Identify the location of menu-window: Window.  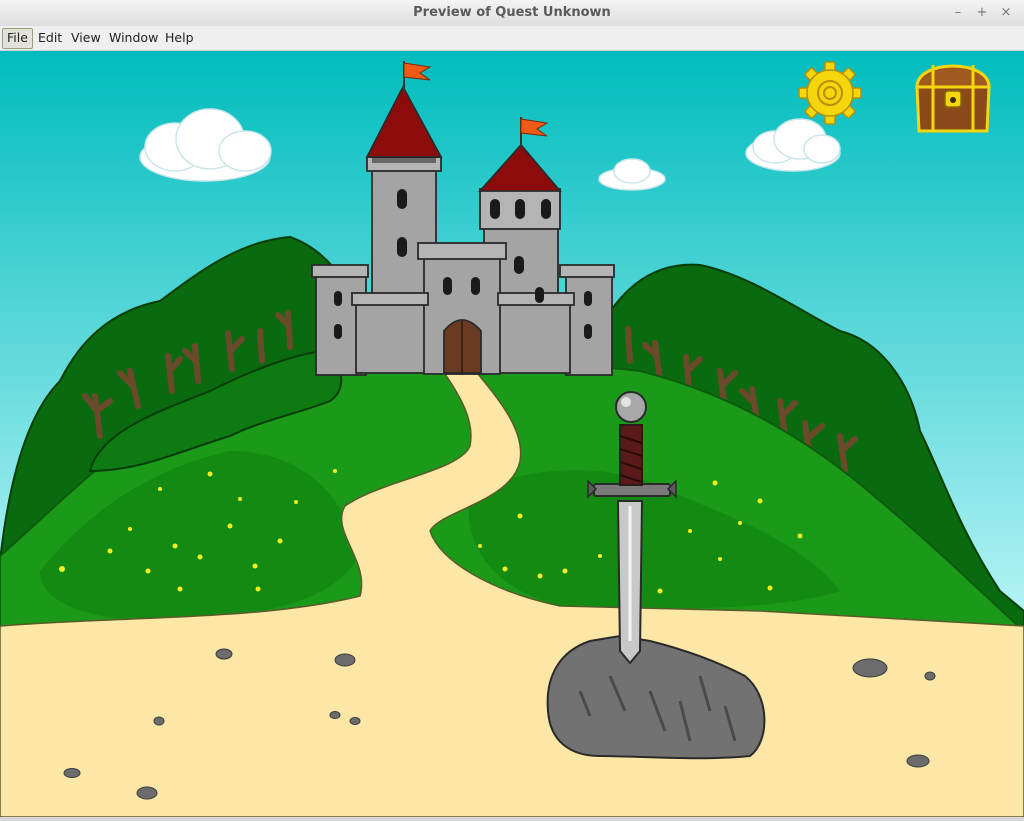
(133, 37).